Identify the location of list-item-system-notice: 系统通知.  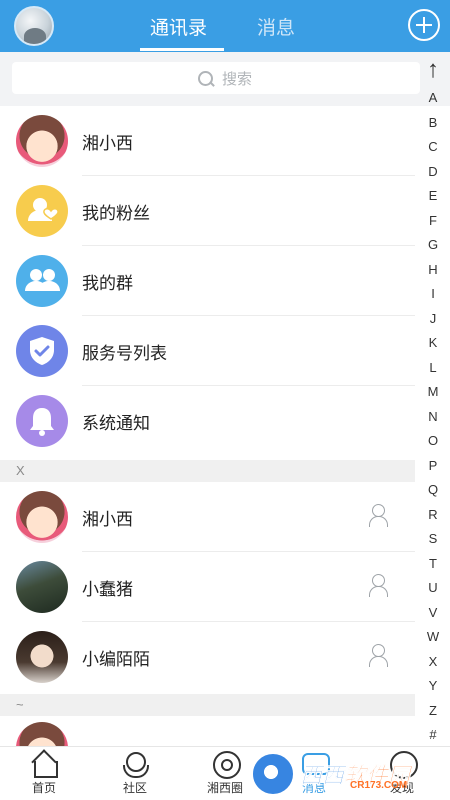
(207, 421).